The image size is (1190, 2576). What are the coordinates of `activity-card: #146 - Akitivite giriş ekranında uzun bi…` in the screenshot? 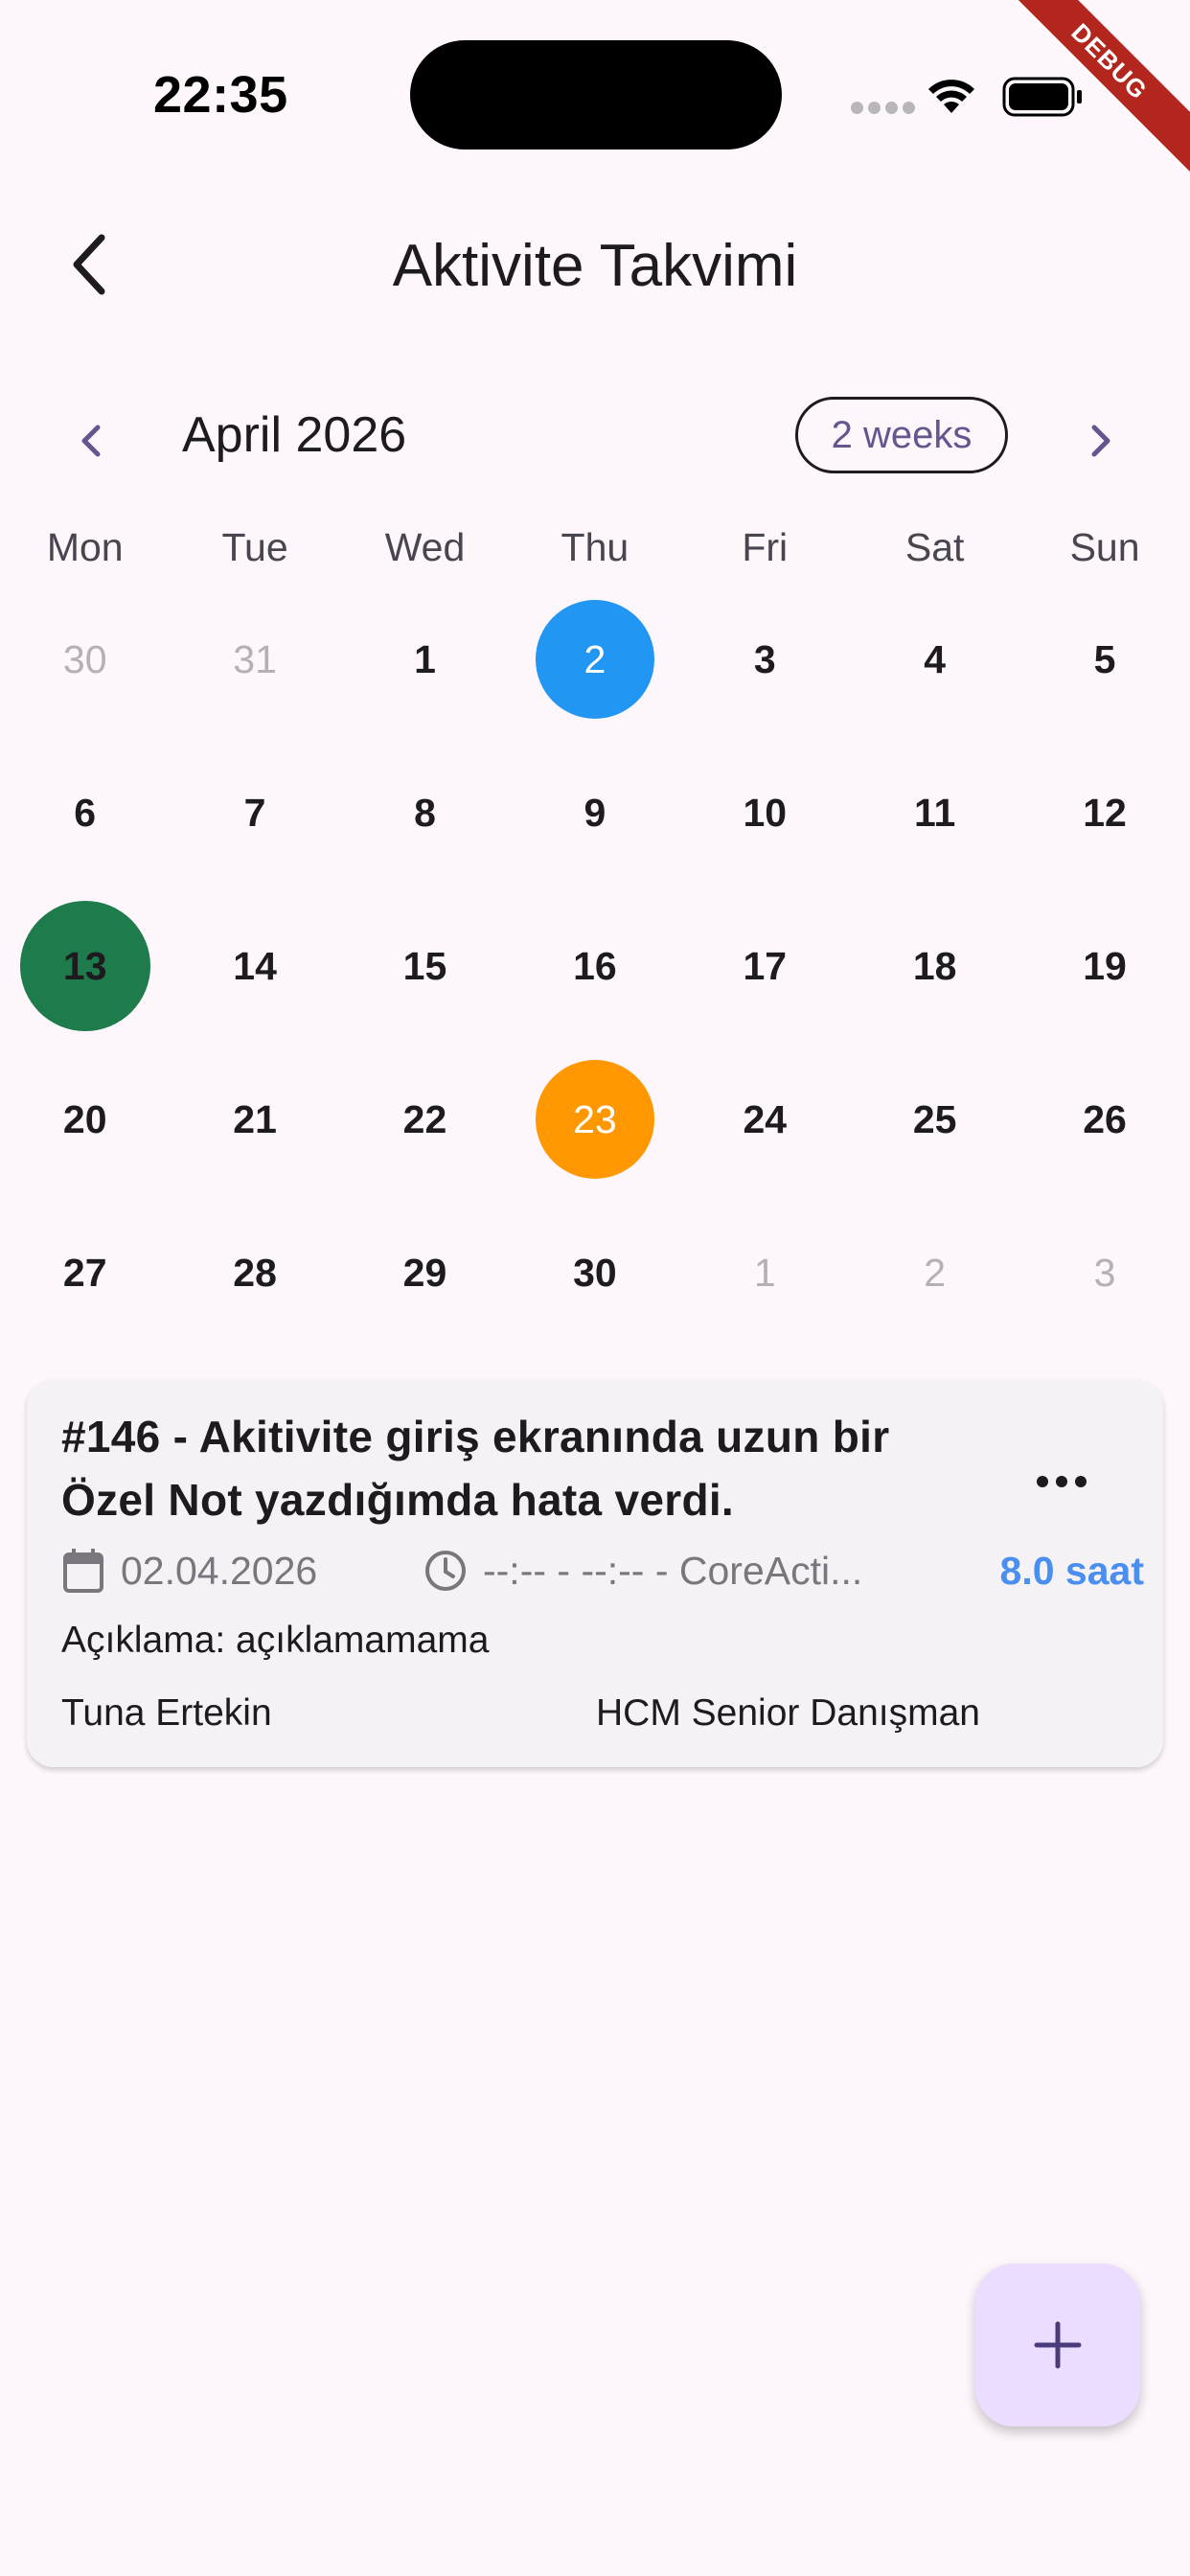 It's located at (595, 1573).